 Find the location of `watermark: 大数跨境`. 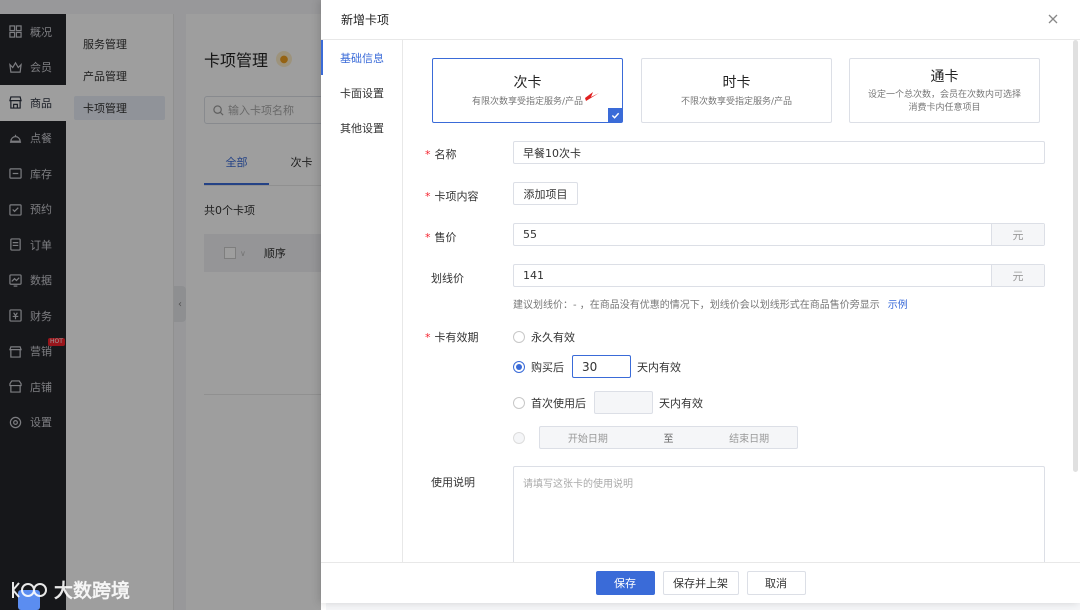

watermark: 大数跨境 is located at coordinates (70, 589).